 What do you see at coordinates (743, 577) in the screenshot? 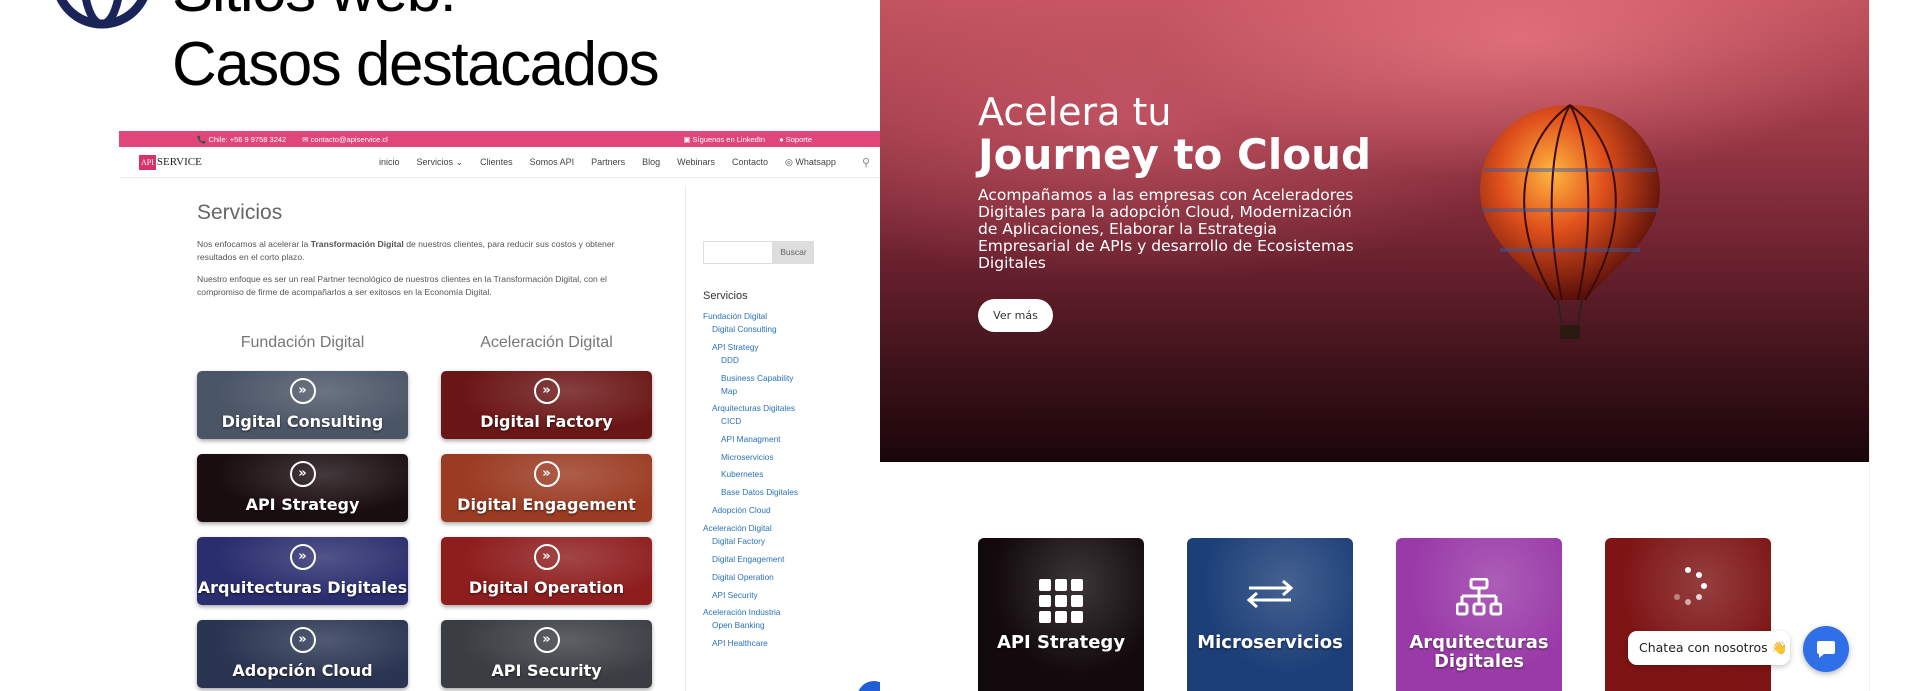
I see `sidebar-link: Digital Operation` at bounding box center [743, 577].